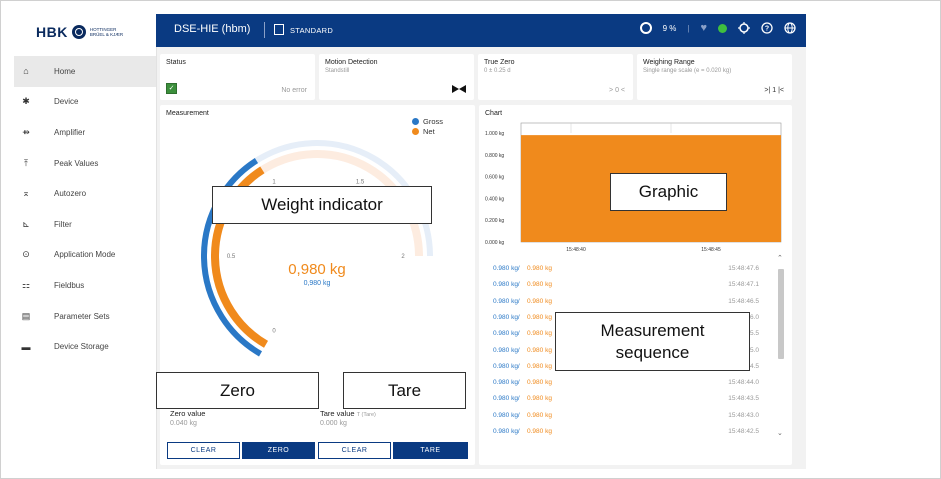 Image resolution: width=941 pixels, height=479 pixels. I want to click on status-card: Status ✓ No error, so click(237, 77).